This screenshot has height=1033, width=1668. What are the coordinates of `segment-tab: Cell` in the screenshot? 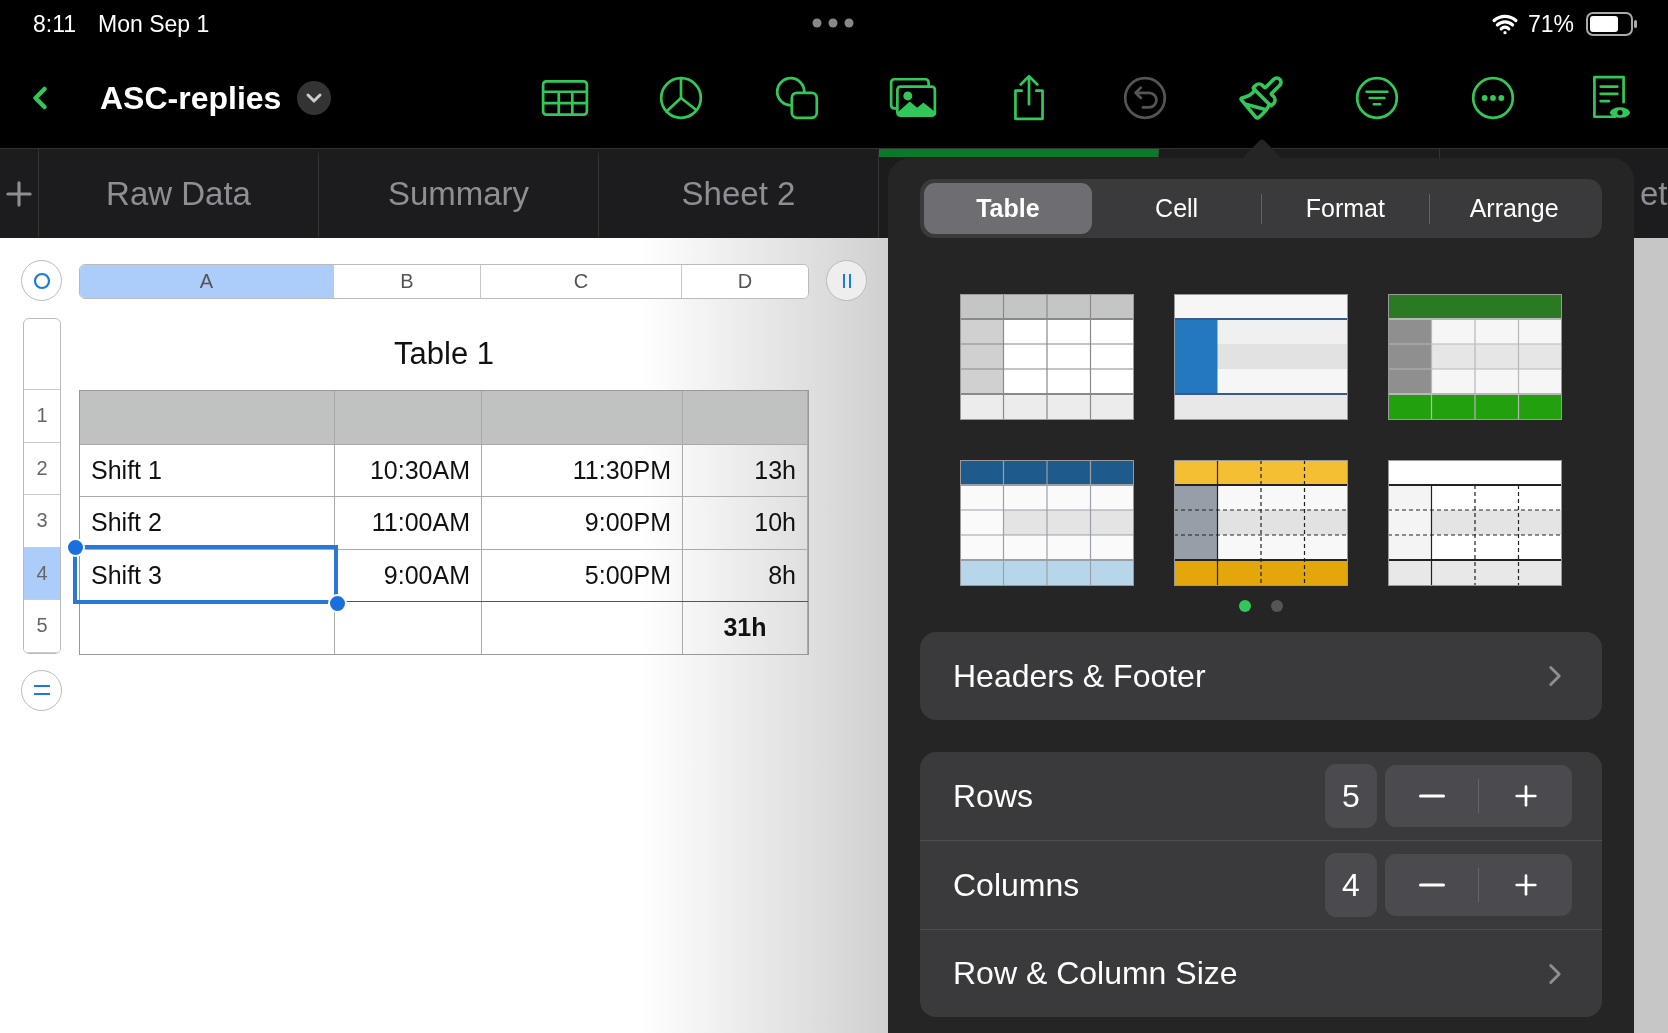 It's located at (1176, 208).